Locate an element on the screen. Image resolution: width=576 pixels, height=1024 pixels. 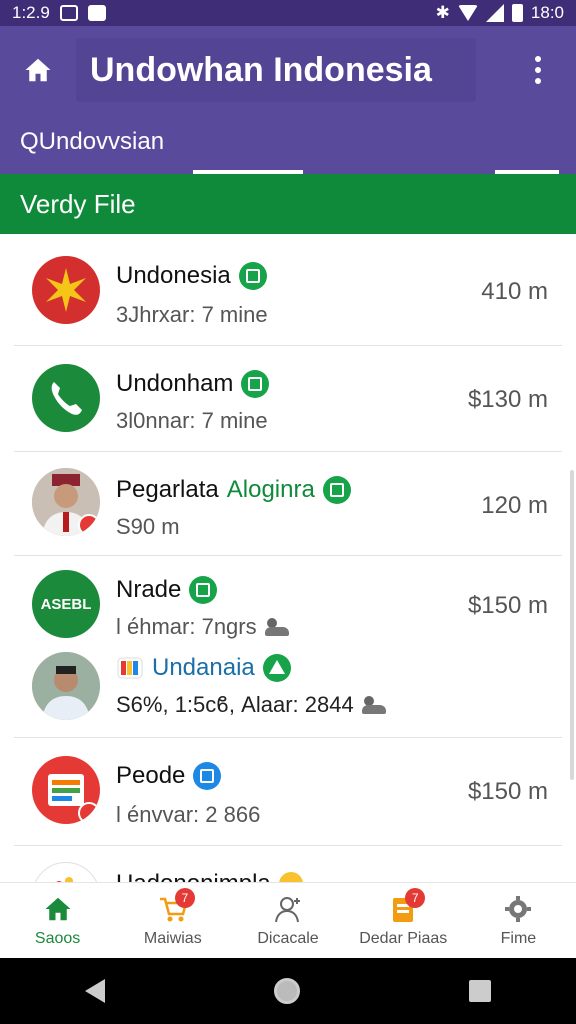
list-item-amount: 120 m is located at coordinates (514, 505).